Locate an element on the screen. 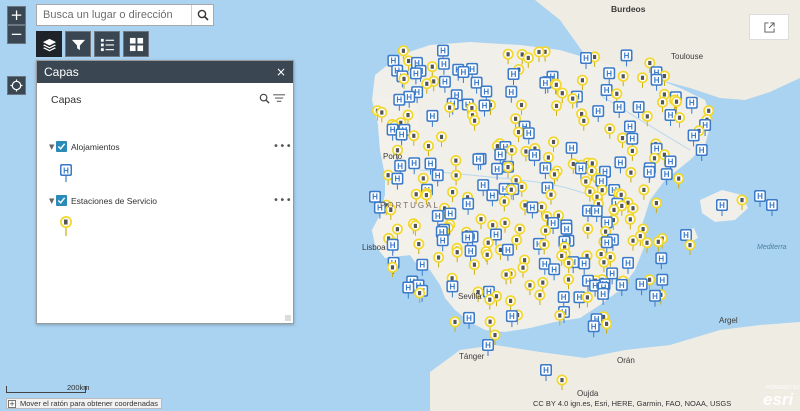 Image resolution: width=800 pixels, height=411 pixels. panel-resize-handle is located at coordinates (288, 318).